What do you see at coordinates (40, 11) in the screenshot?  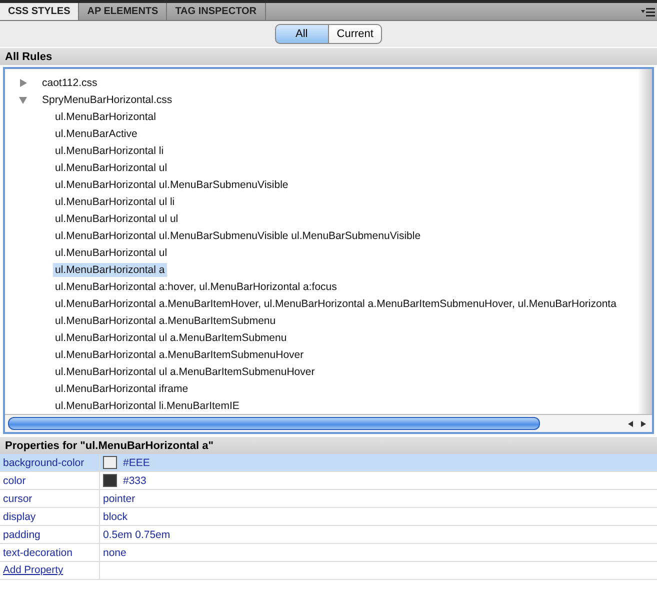 I see `panel-tab: CSS STYLES` at bounding box center [40, 11].